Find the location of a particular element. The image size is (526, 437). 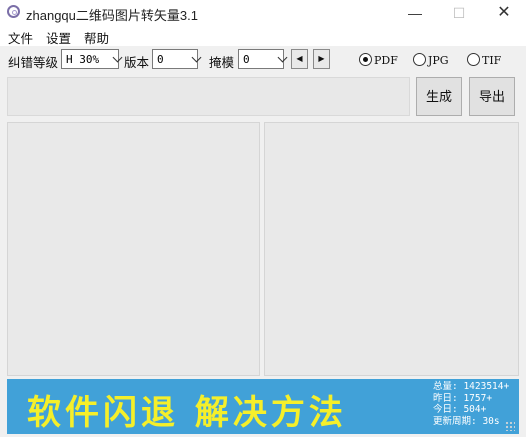

radio-tif is located at coordinates (473, 59).